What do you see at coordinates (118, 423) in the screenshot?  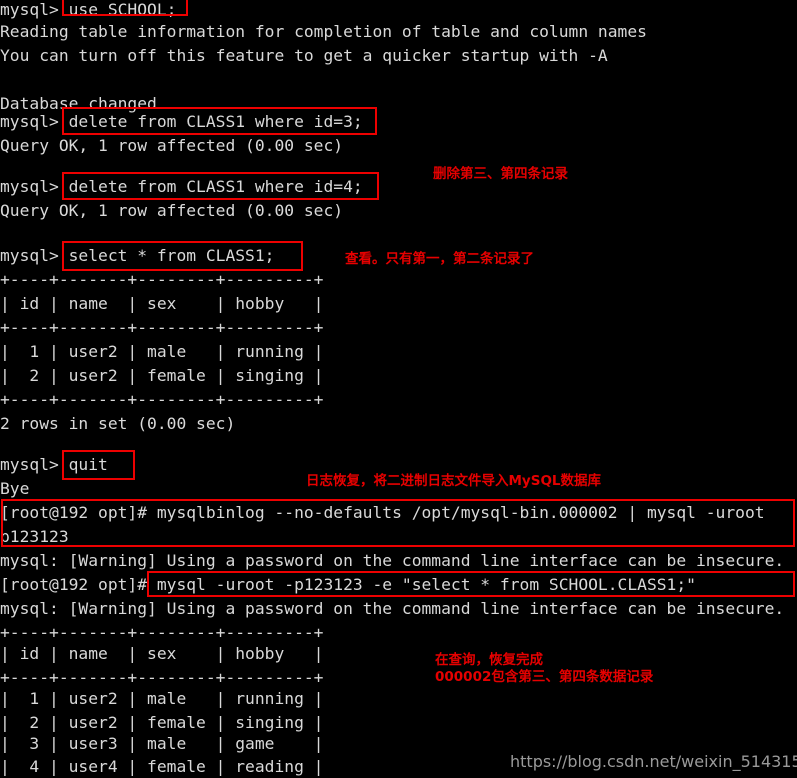 I see `terminal-line: 2 rows in set (0.00 sec)` at bounding box center [118, 423].